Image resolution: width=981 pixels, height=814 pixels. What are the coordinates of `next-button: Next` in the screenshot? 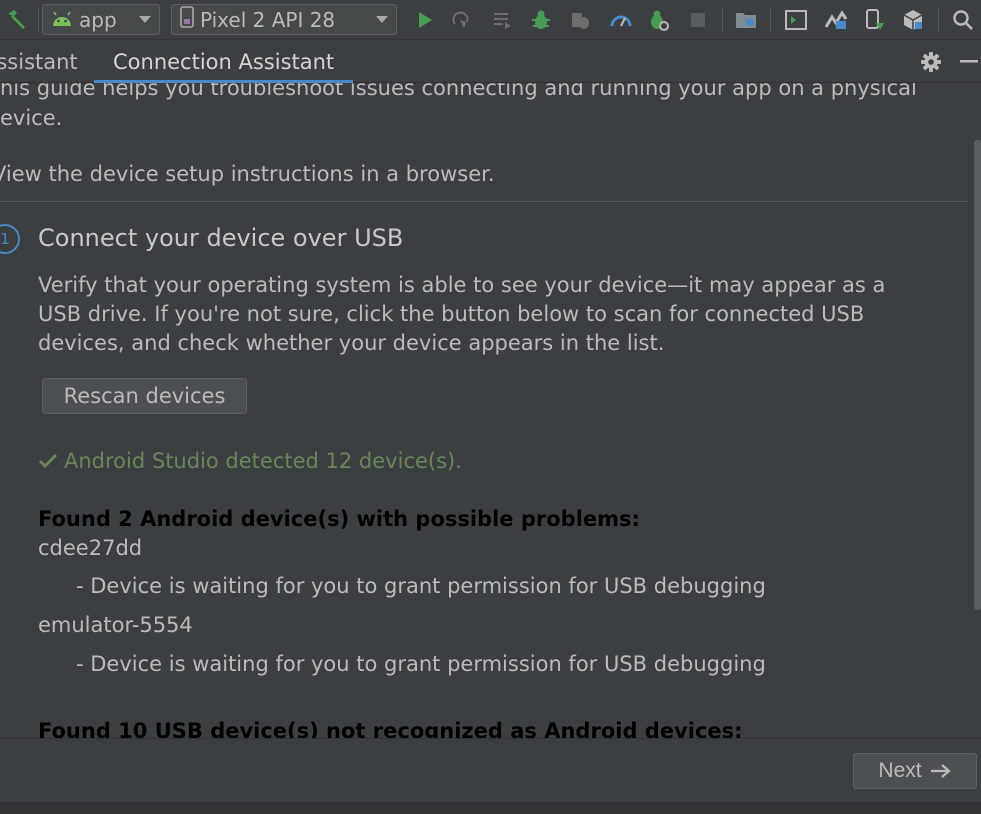 It's located at (915, 771).